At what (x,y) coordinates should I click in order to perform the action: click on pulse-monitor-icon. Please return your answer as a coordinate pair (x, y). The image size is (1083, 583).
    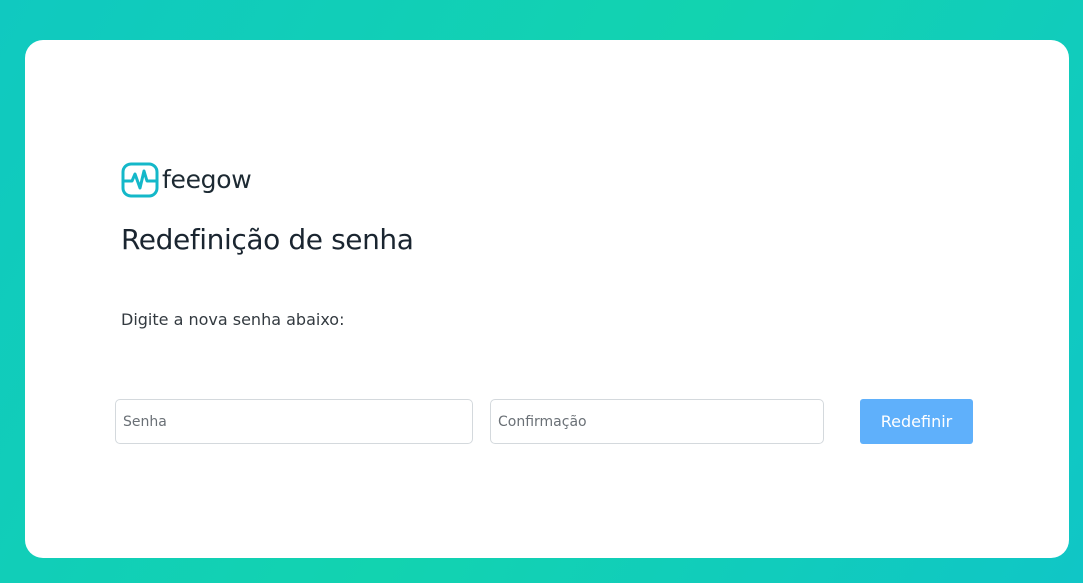
    Looking at the image, I should click on (140, 180).